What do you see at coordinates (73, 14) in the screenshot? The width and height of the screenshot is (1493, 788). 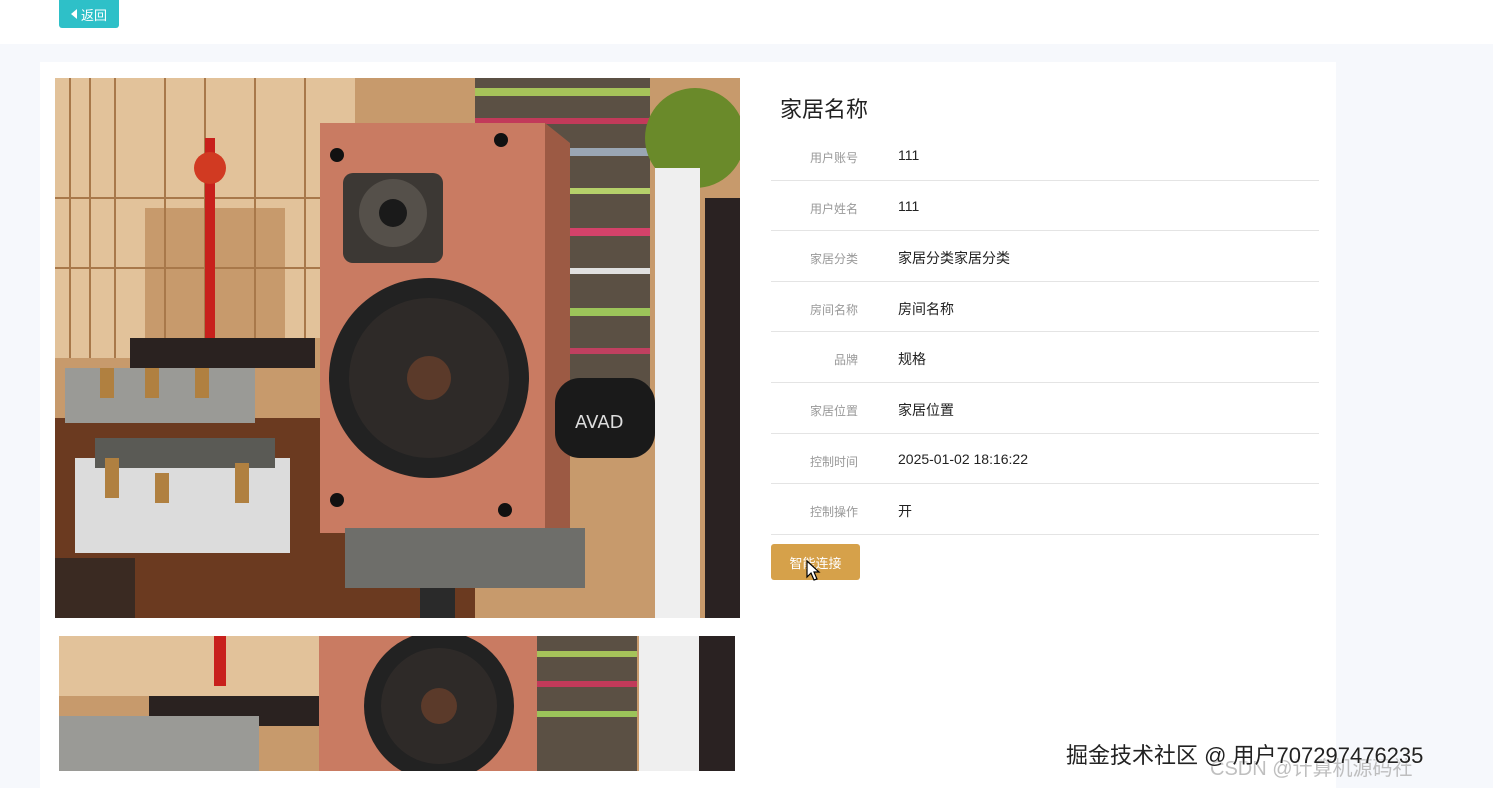 I see `caret-left-icon` at bounding box center [73, 14].